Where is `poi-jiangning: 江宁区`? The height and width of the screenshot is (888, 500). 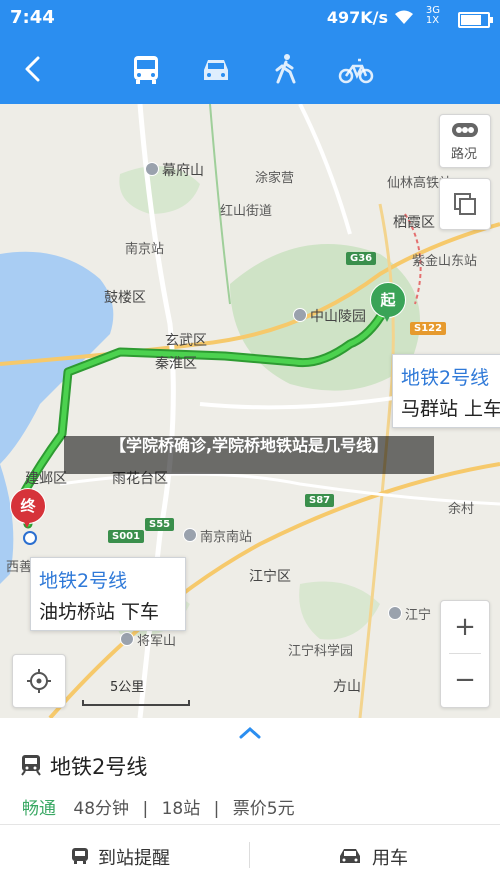 poi-jiangning: 江宁区 is located at coordinates (270, 577).